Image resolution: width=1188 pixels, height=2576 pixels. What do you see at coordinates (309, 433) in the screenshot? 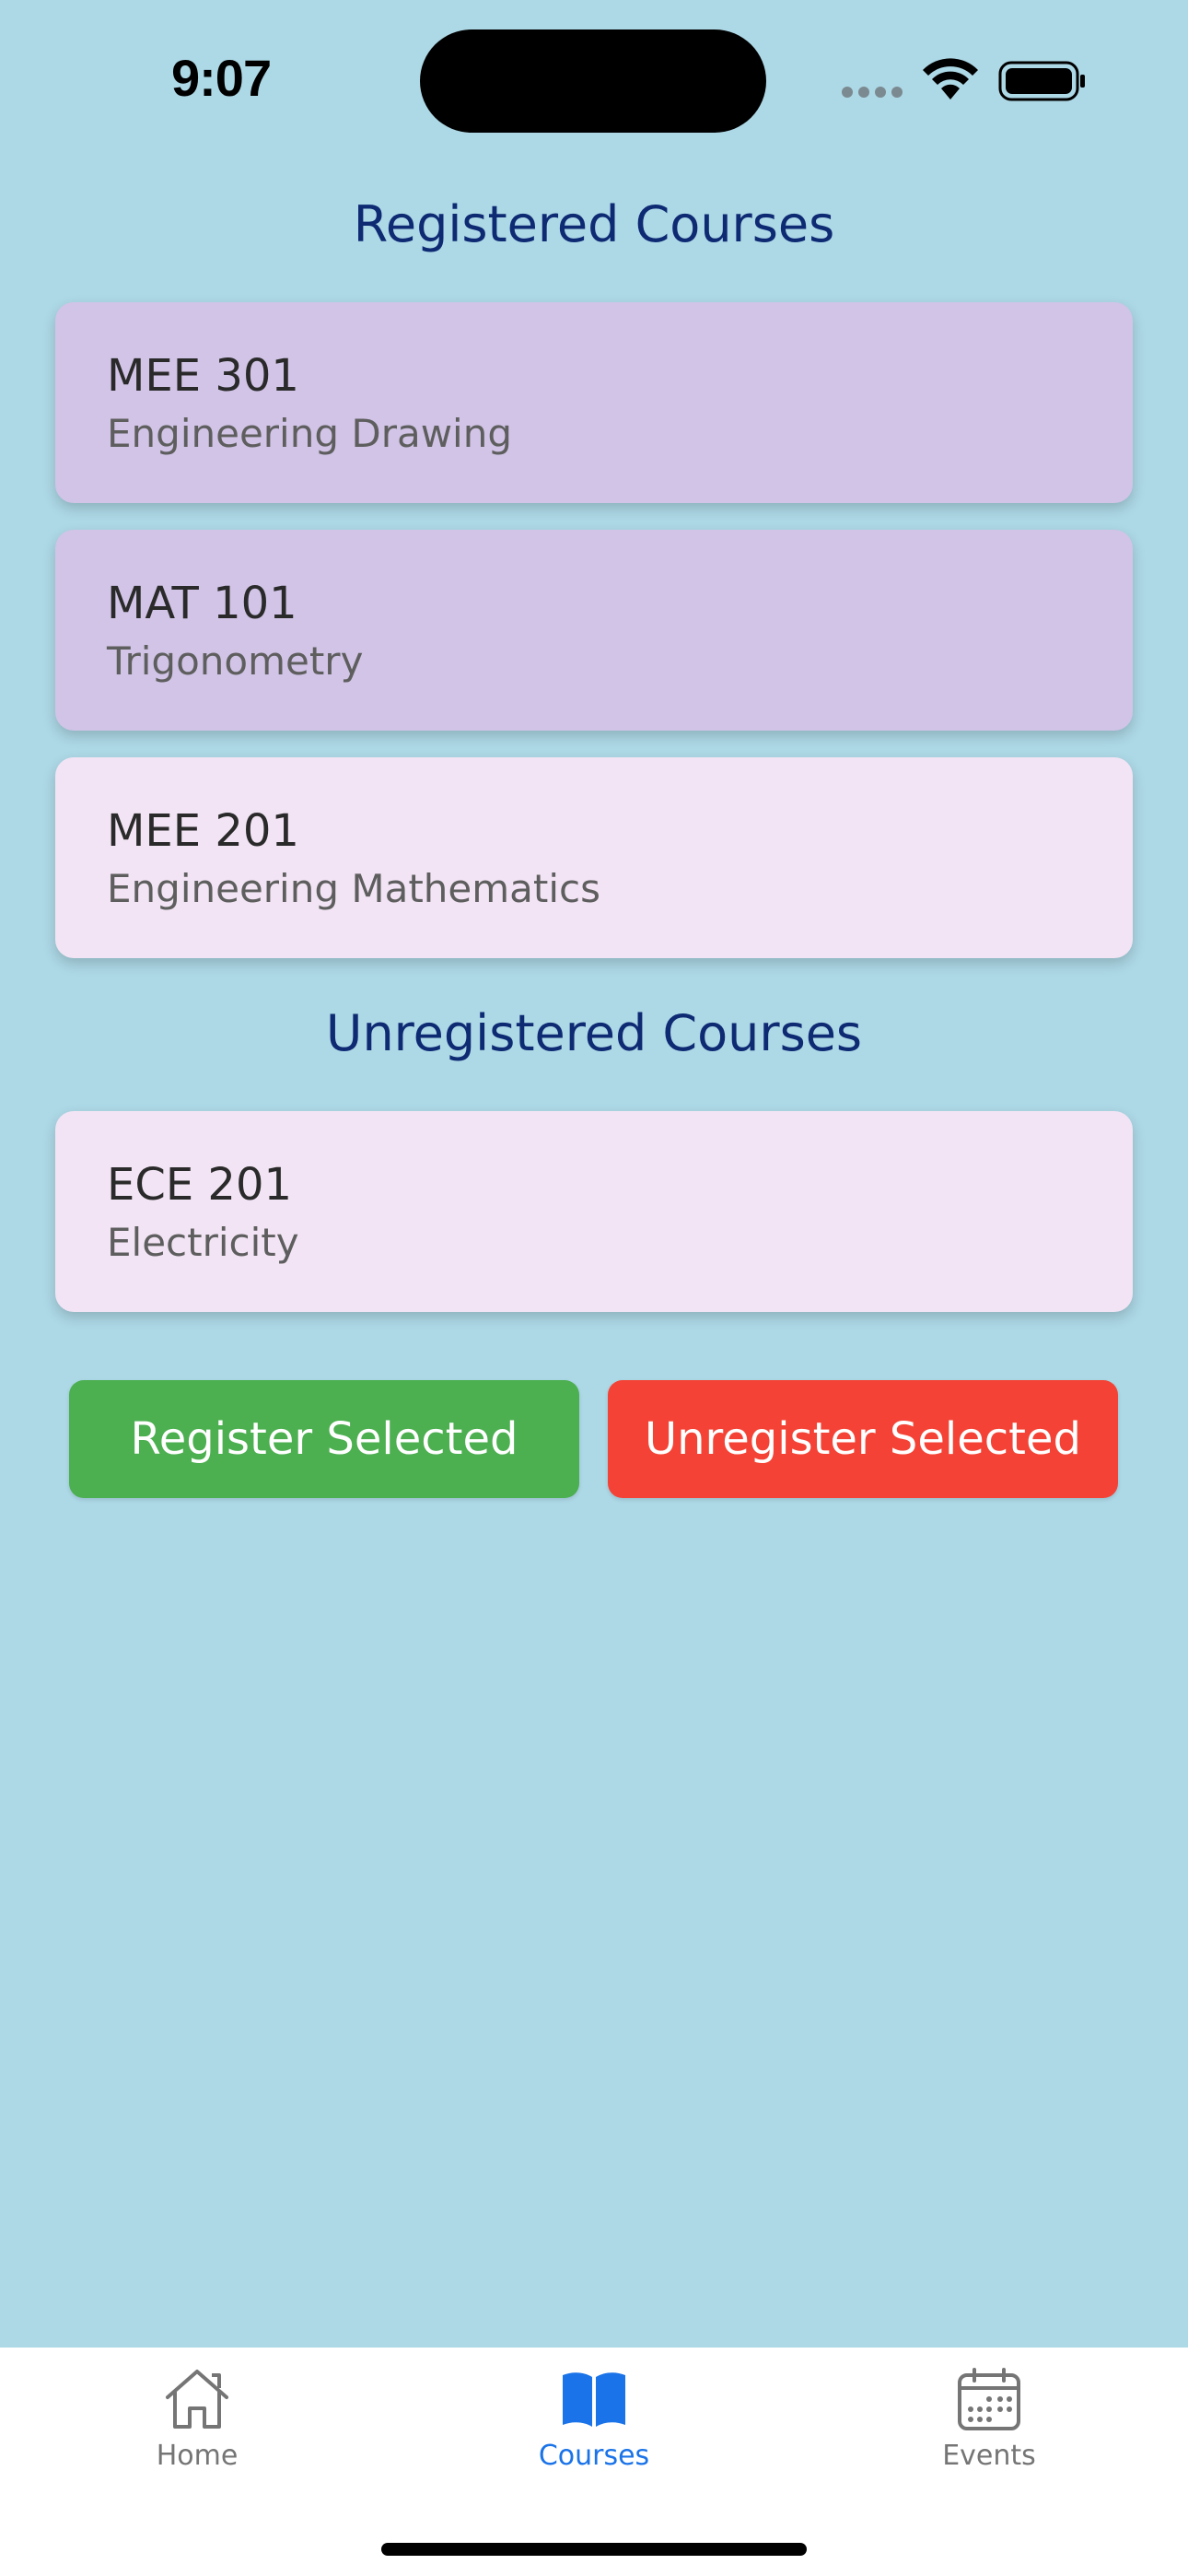
I see `course-name: Engineering Drawing` at bounding box center [309, 433].